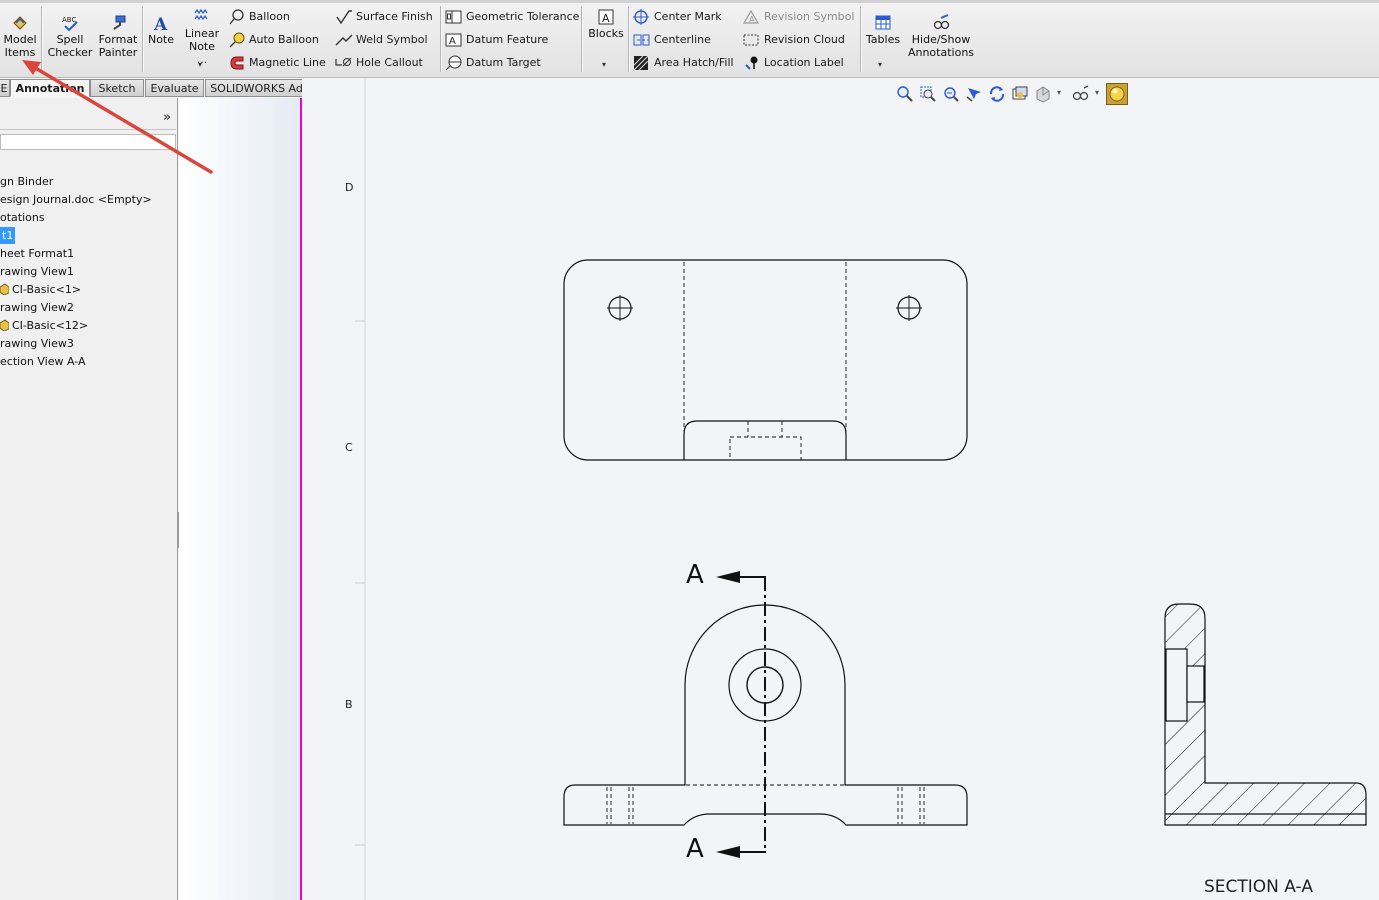 This screenshot has width=1379, height=900. I want to click on svg-text: A, so click(606, 18).